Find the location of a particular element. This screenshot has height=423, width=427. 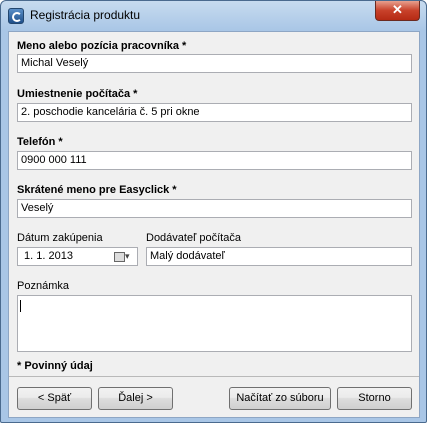

window-title: Registrácia produktu is located at coordinates (85, 15).